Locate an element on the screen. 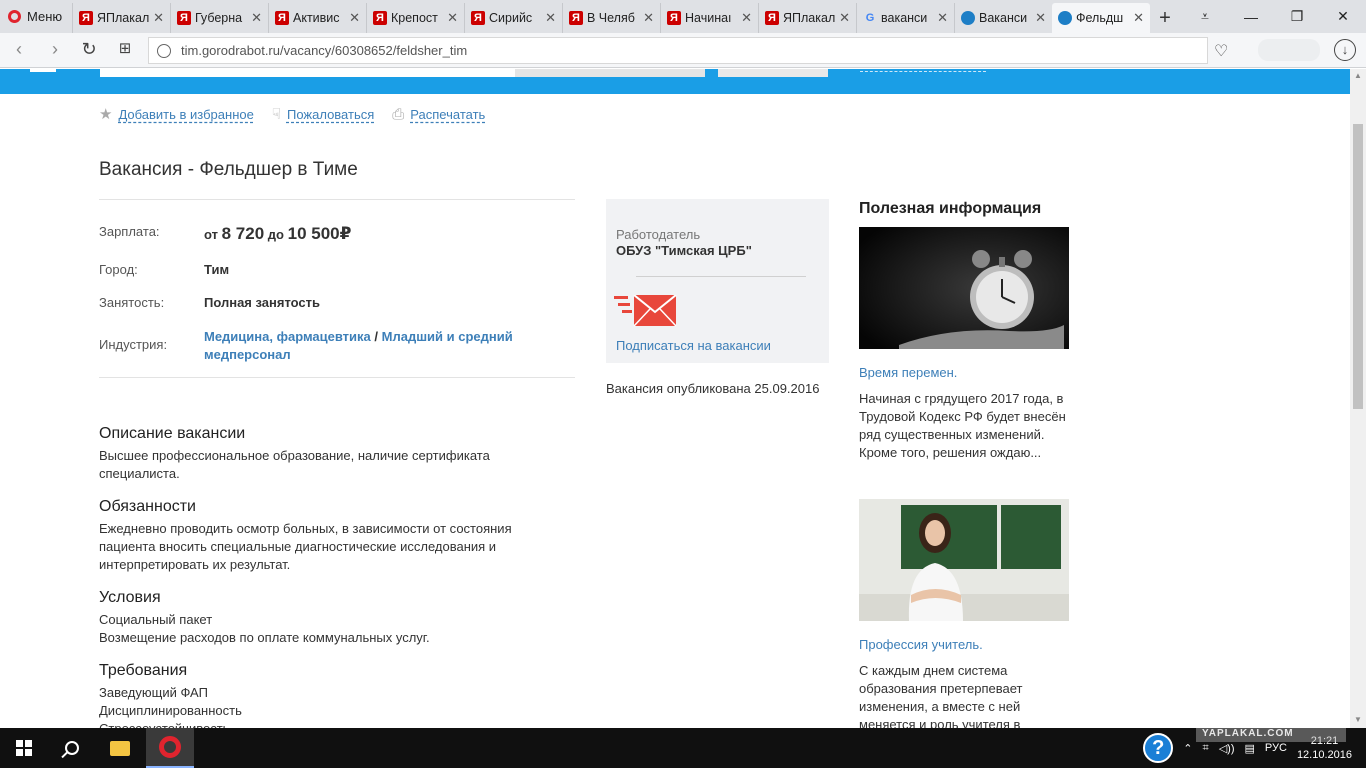  scrollbar-thumb is located at coordinates (1358, 266).